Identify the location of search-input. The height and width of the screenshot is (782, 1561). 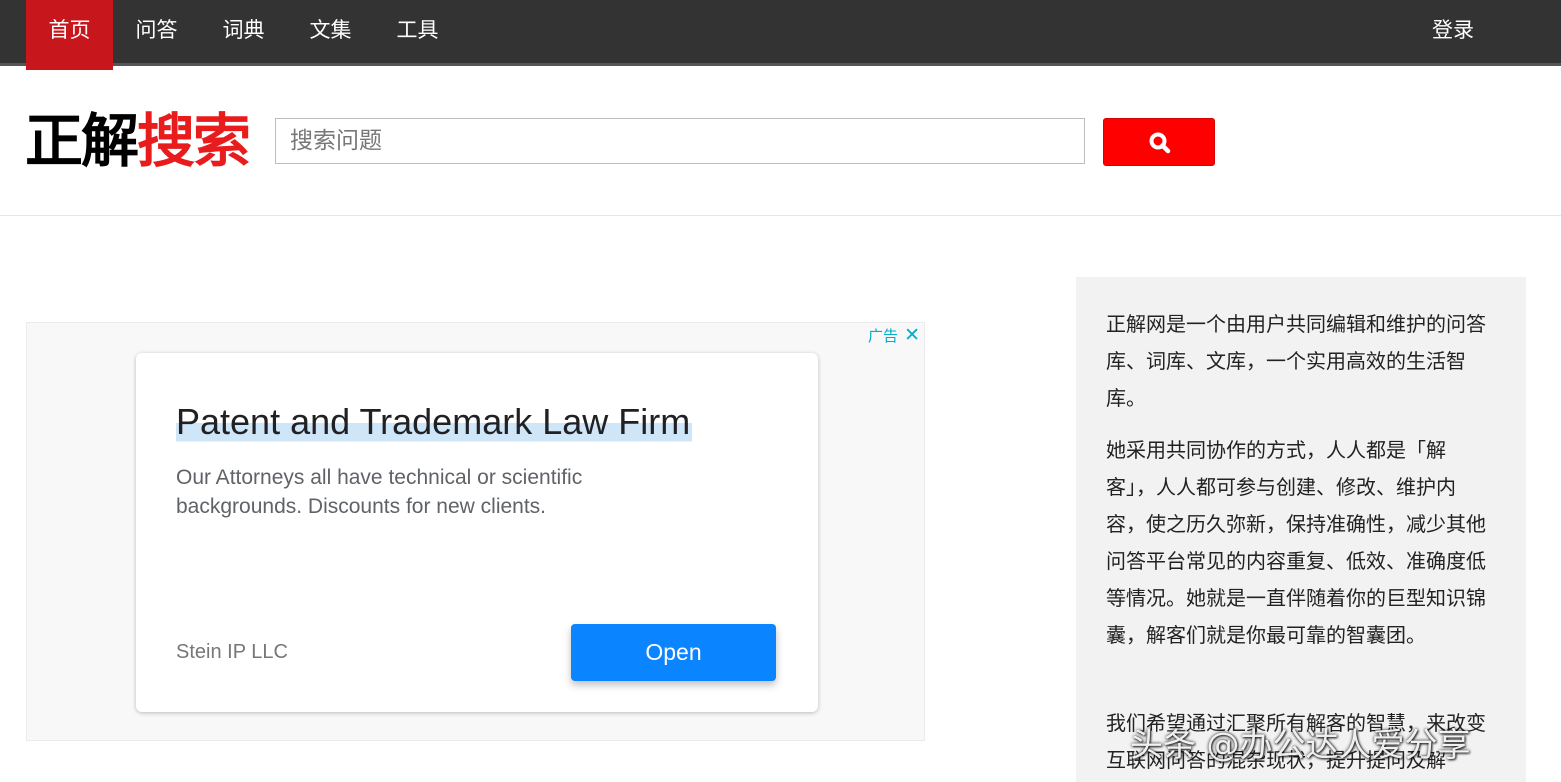
(680, 141).